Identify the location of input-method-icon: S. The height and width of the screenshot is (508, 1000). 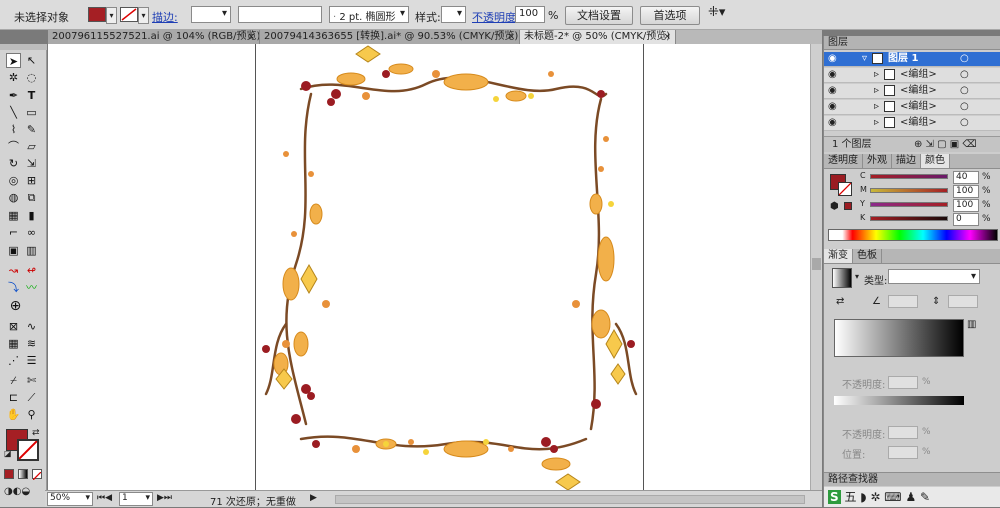
(834, 497).